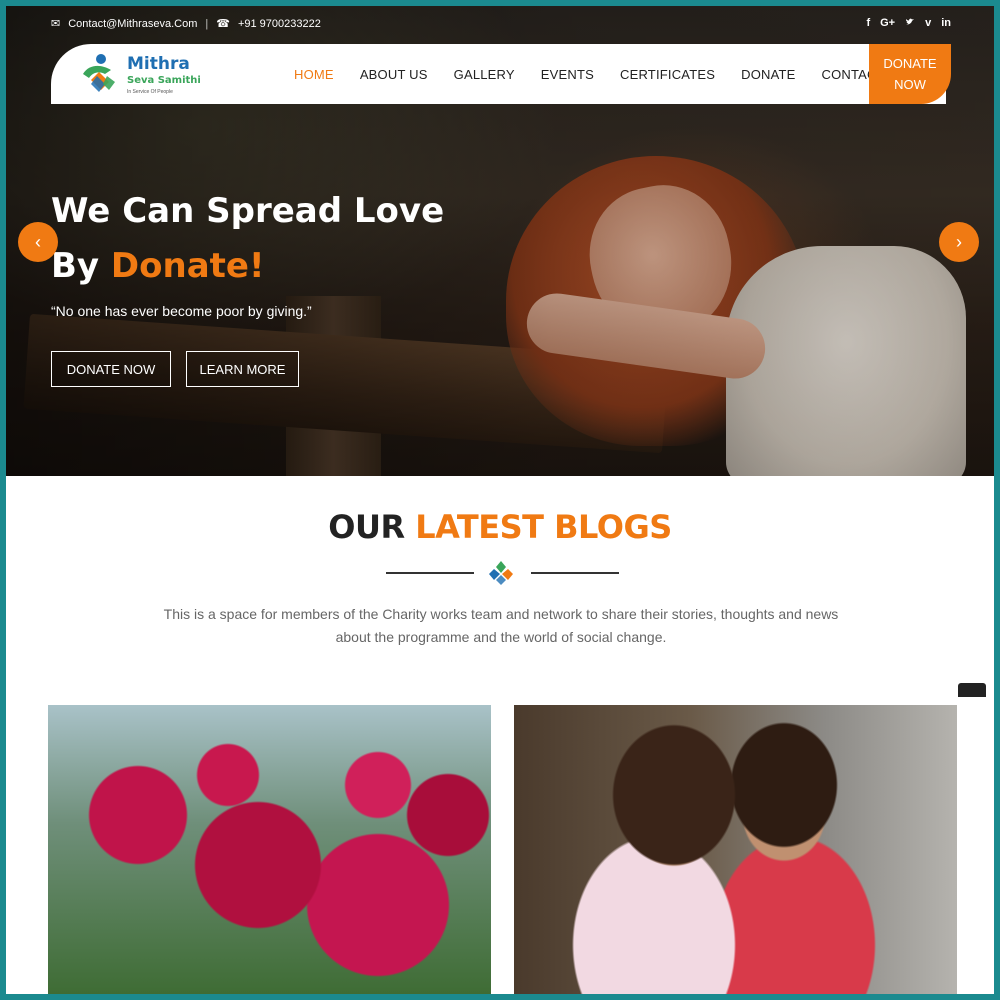 The height and width of the screenshot is (1000, 1000). Describe the element at coordinates (484, 74) in the screenshot. I see `nav-gallery: GALLERY` at that location.